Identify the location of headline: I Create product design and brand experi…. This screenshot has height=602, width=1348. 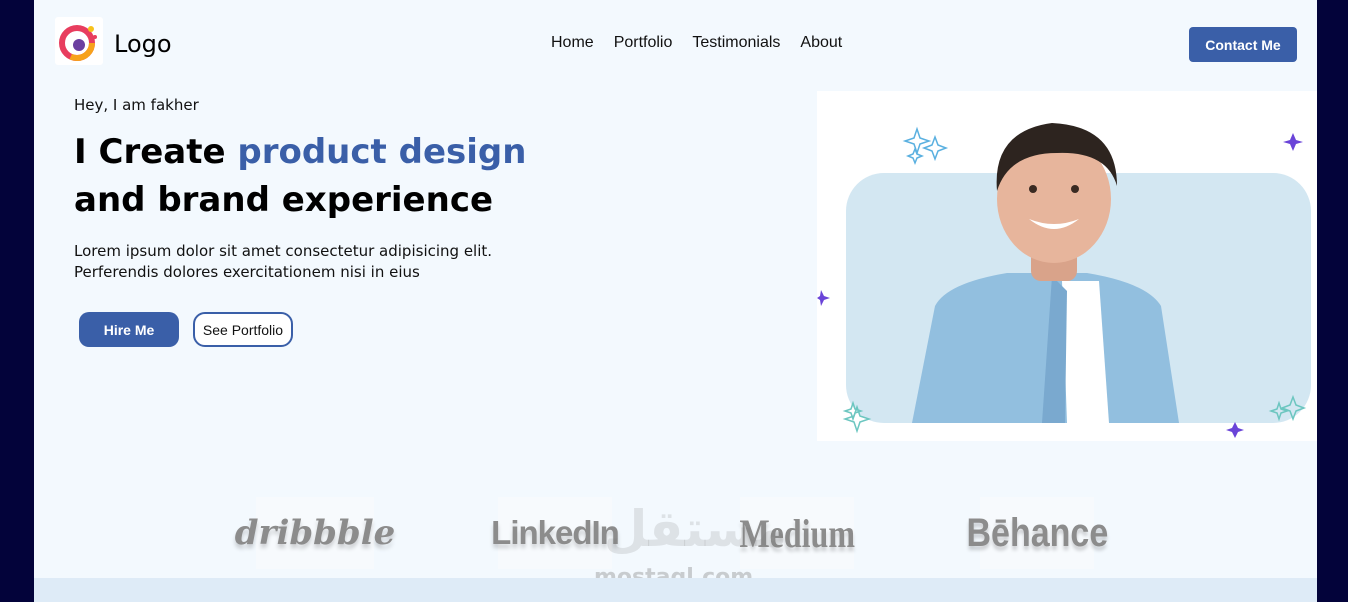
(334, 176).